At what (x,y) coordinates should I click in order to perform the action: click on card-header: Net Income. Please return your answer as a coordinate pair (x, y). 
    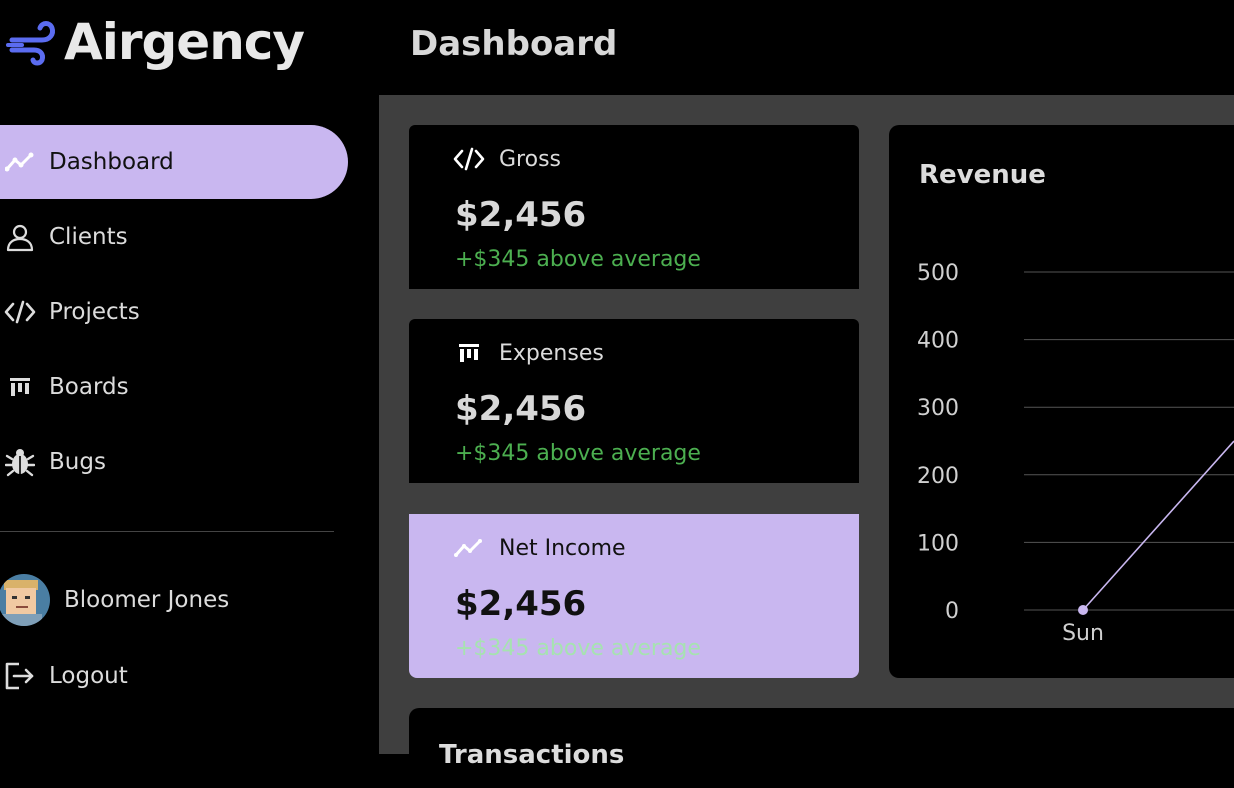
    Looking at the image, I should click on (539, 548).